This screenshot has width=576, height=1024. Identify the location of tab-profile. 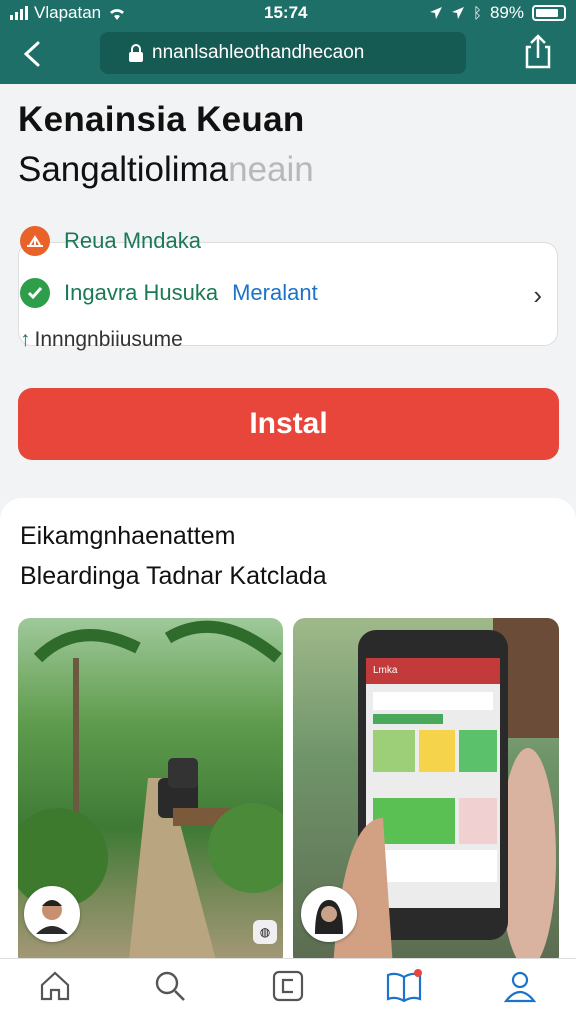
(520, 992).